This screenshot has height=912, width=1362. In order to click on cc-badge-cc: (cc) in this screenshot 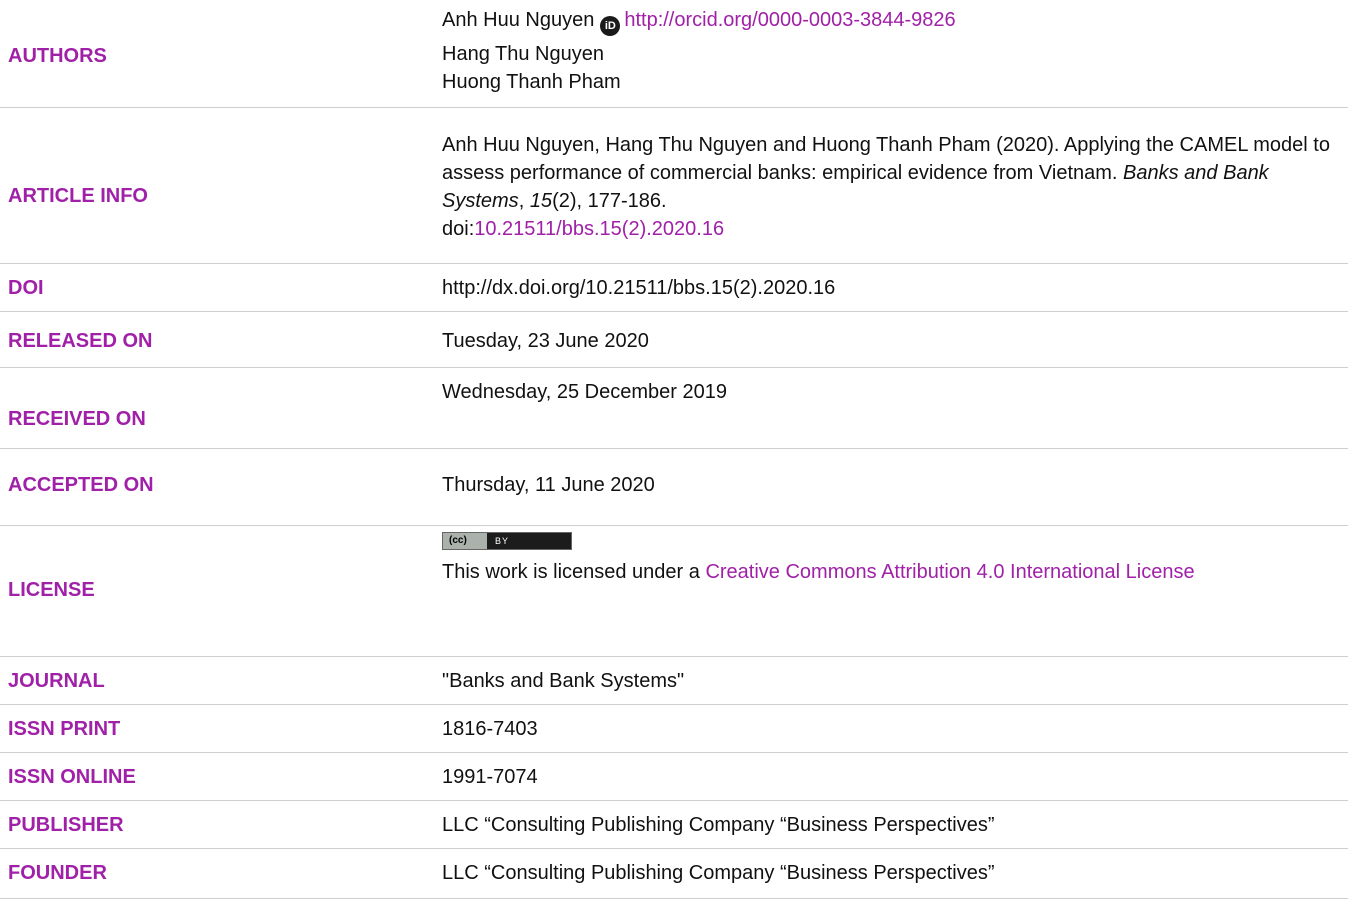, I will do `click(465, 541)`.